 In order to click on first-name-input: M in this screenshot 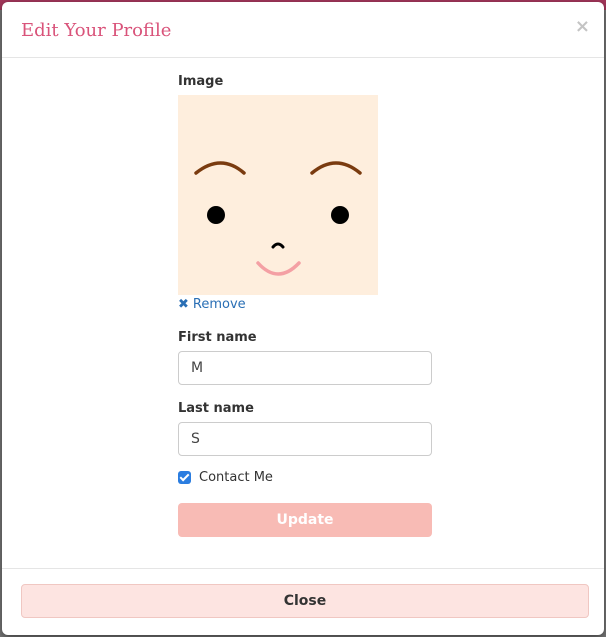, I will do `click(305, 368)`.